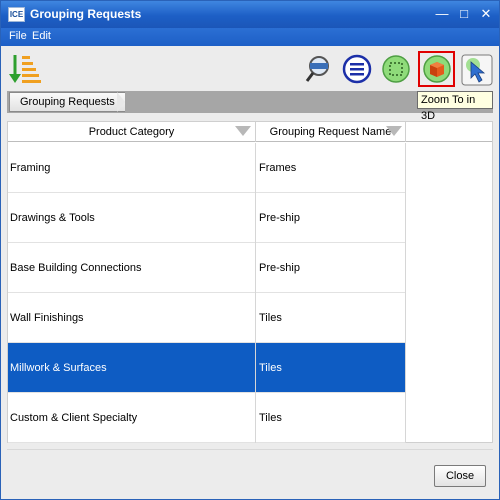 This screenshot has width=500, height=500. I want to click on menu-file: File, so click(18, 36).